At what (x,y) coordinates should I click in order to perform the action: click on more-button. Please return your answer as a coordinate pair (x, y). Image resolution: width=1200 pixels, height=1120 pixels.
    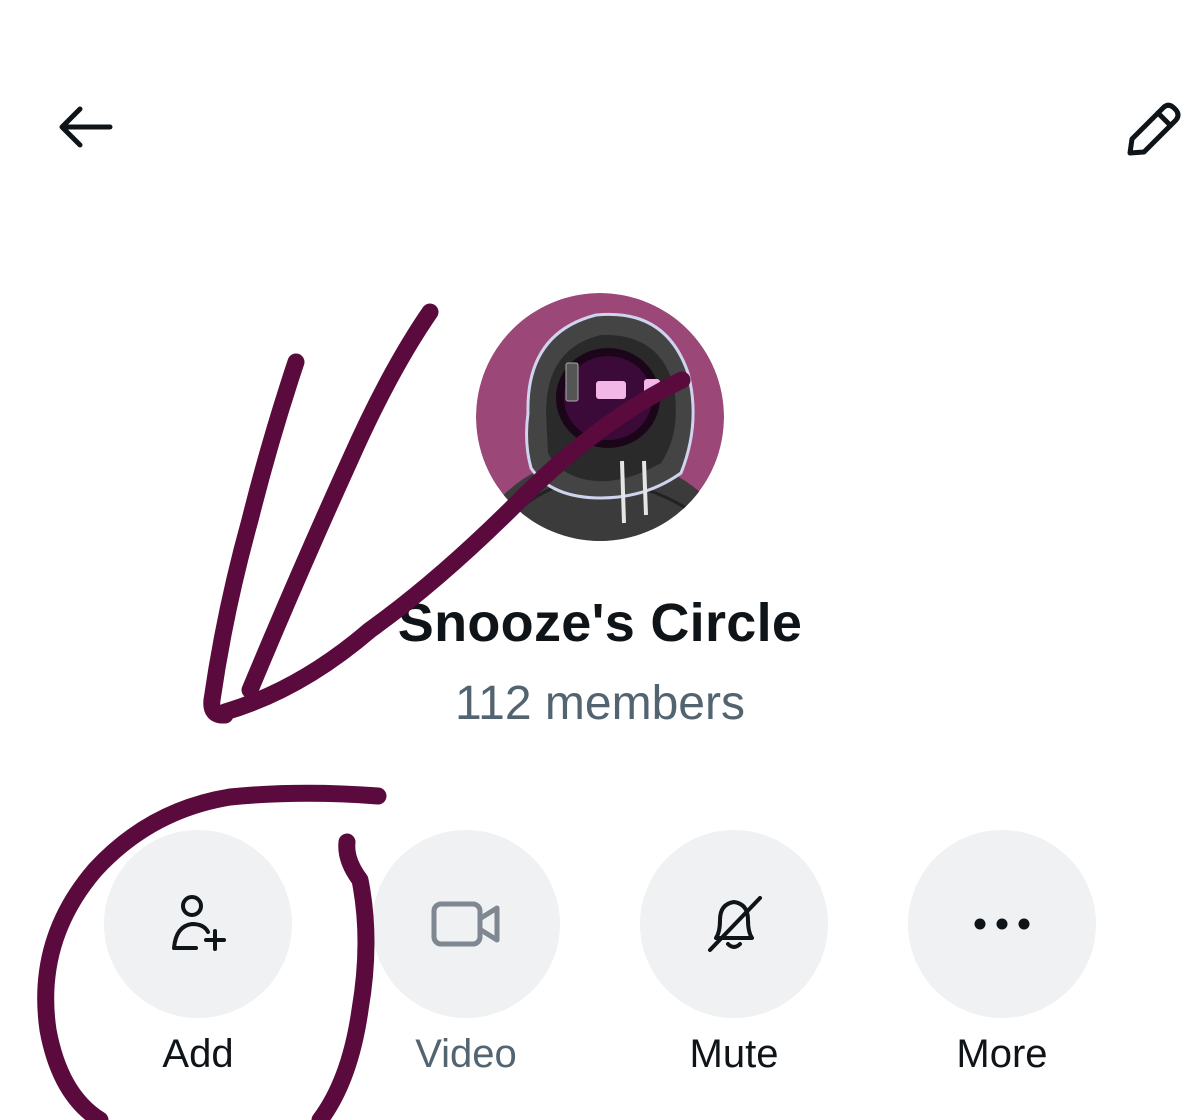
    Looking at the image, I should click on (1002, 924).